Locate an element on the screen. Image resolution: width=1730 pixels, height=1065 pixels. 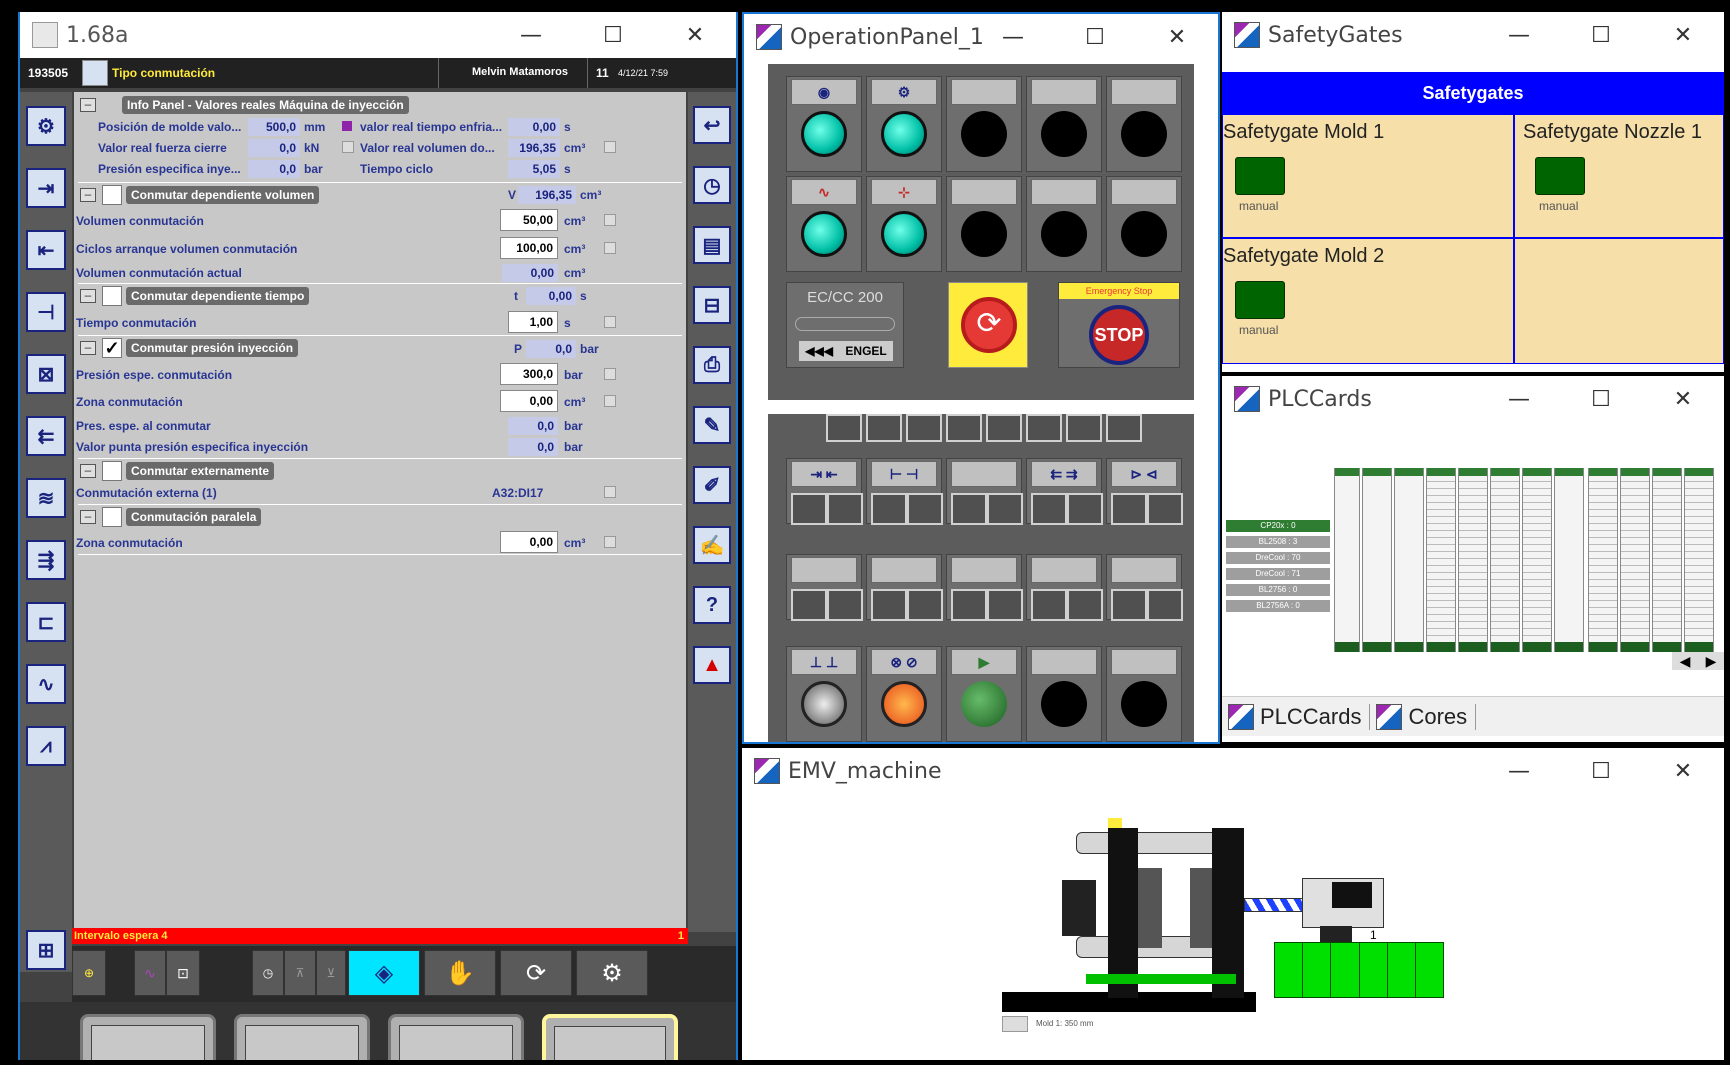
nav-mold-close-icon: ⇤ is located at coordinates (46, 250).